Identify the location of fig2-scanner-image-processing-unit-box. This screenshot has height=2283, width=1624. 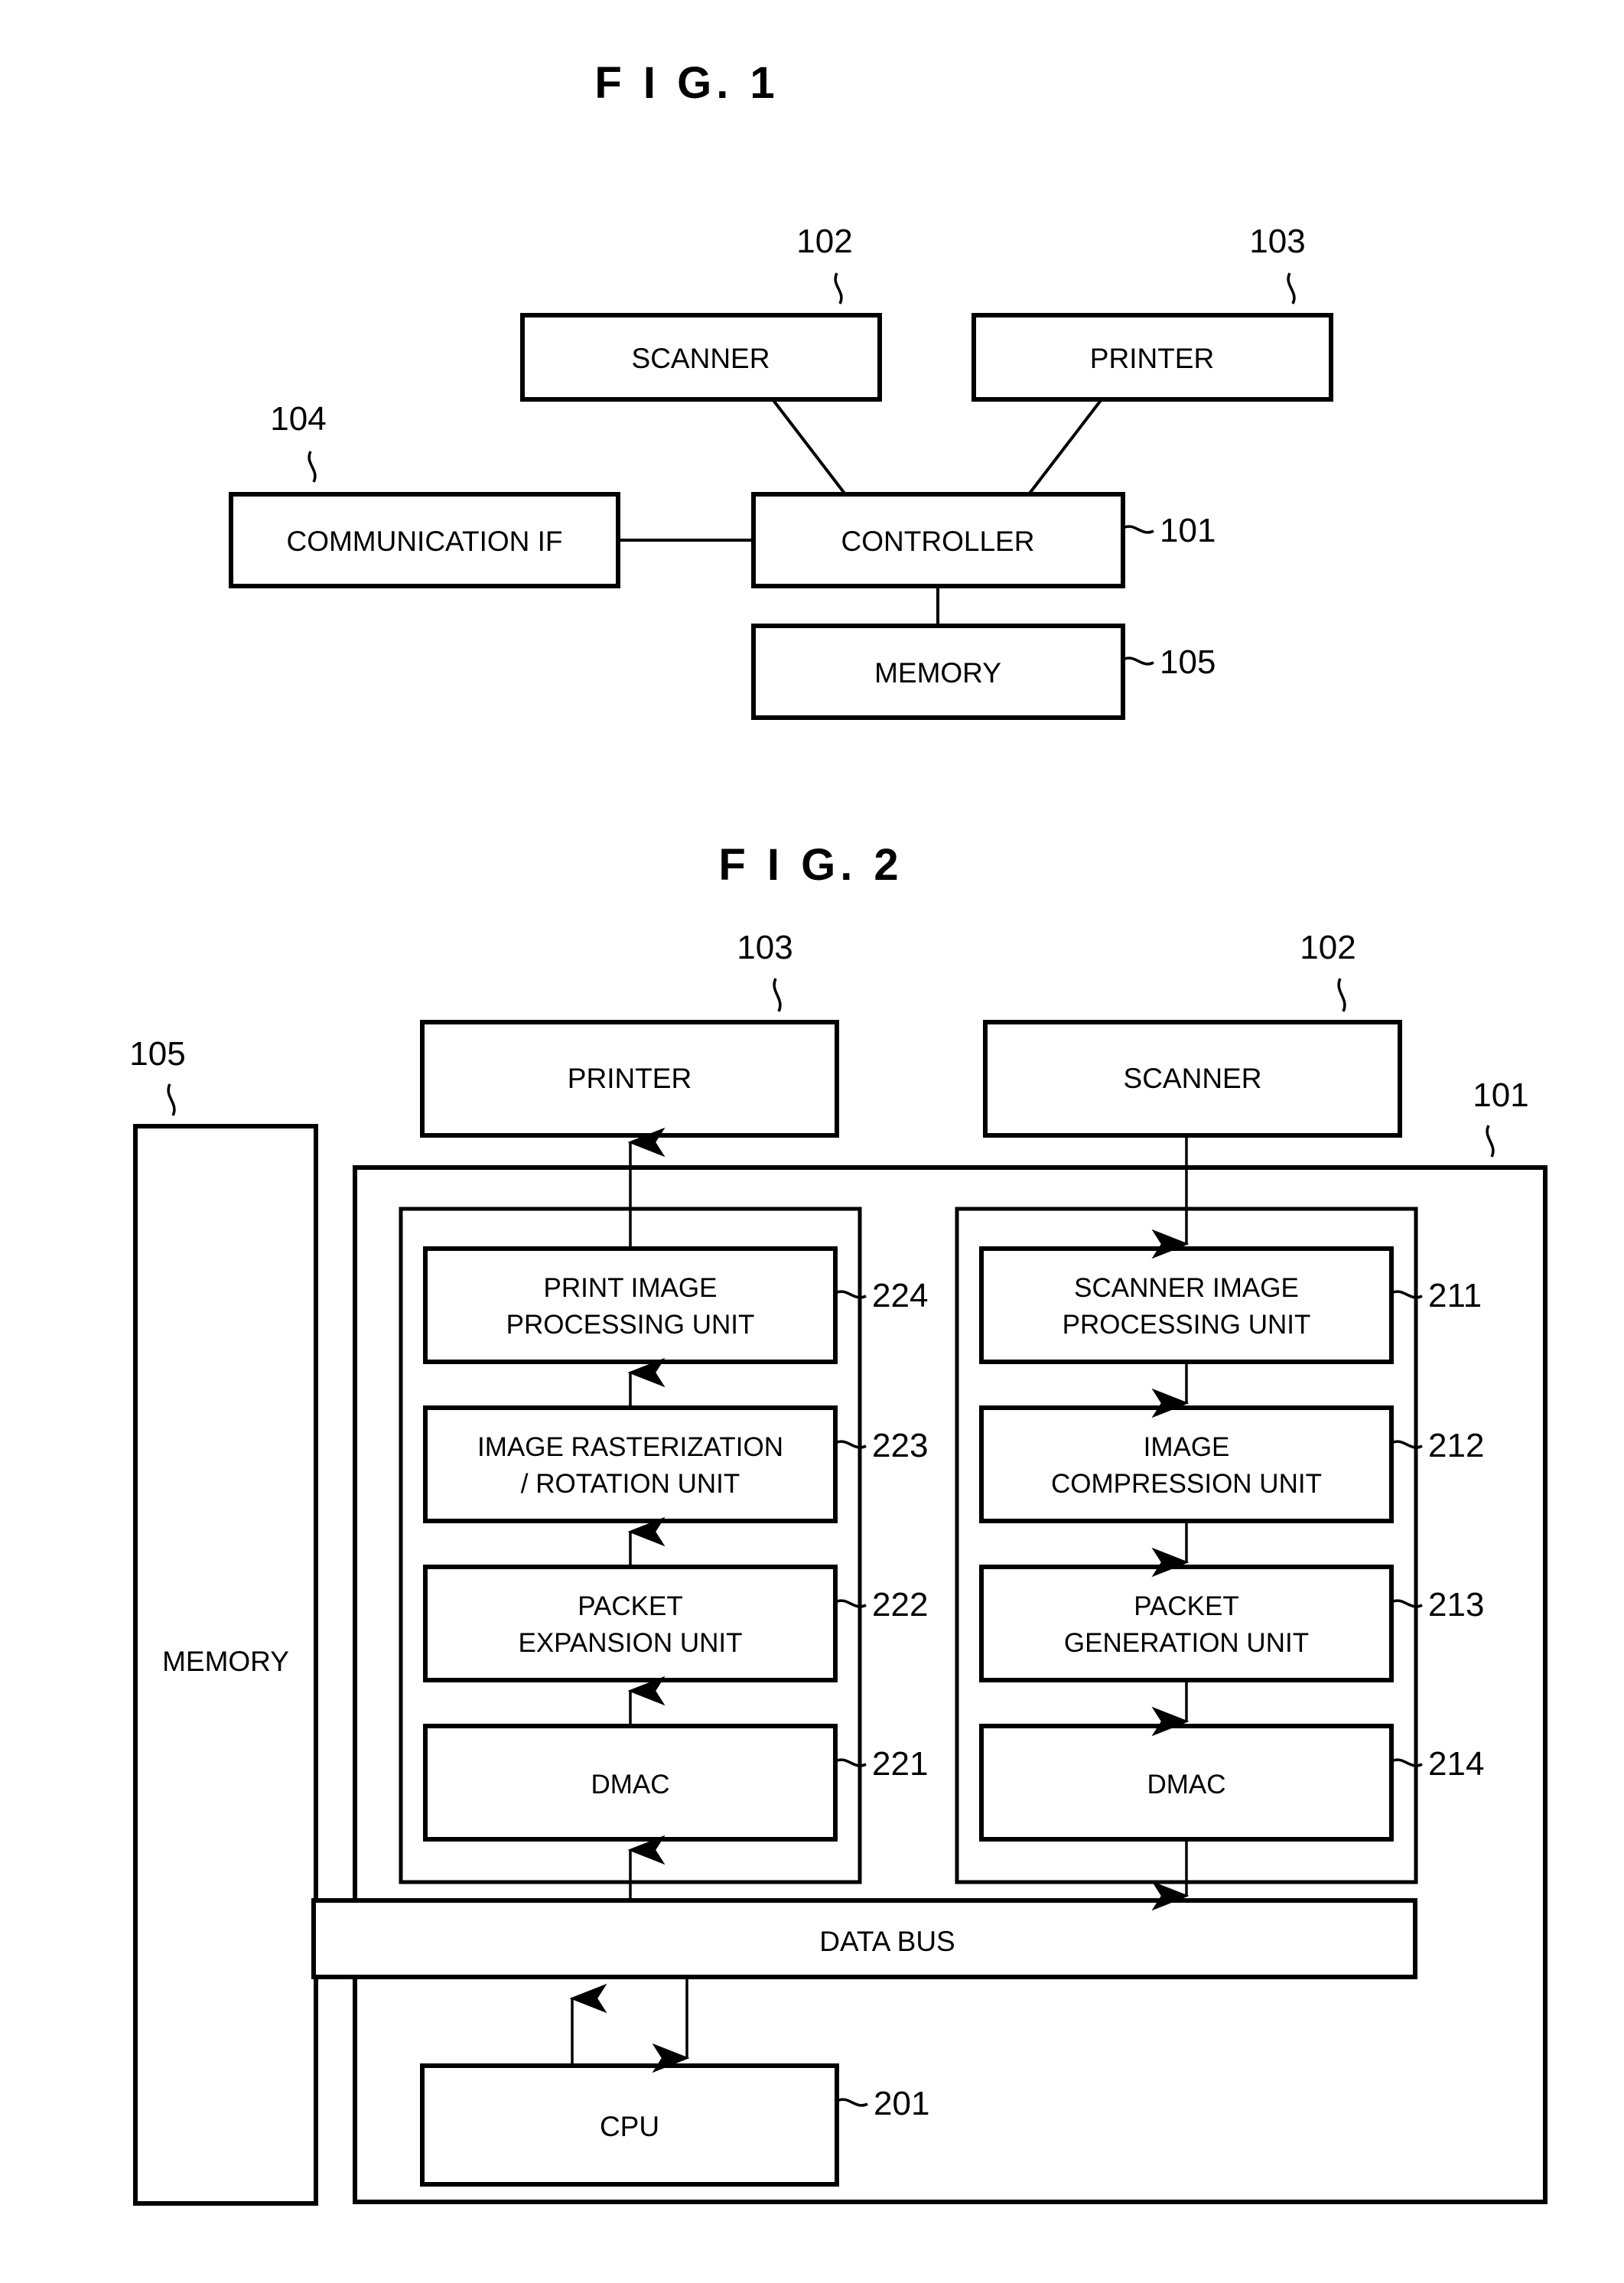
(1186, 1305).